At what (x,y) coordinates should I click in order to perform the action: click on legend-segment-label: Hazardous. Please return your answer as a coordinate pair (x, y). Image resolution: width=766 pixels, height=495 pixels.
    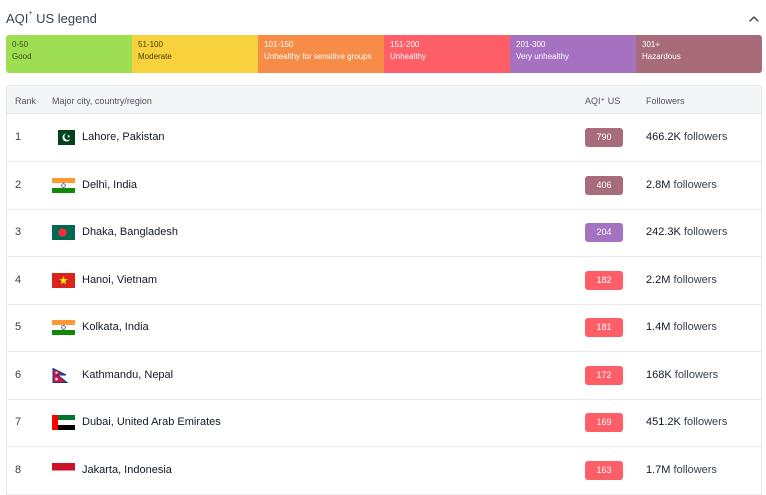
    Looking at the image, I should click on (661, 56).